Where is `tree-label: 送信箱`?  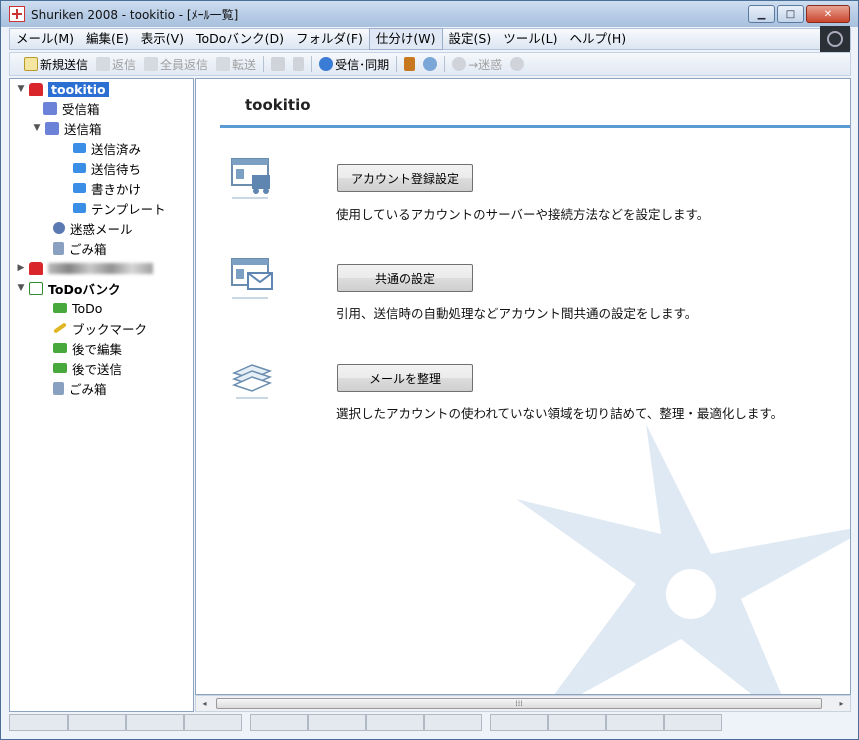 tree-label: 送信箱 is located at coordinates (83, 129).